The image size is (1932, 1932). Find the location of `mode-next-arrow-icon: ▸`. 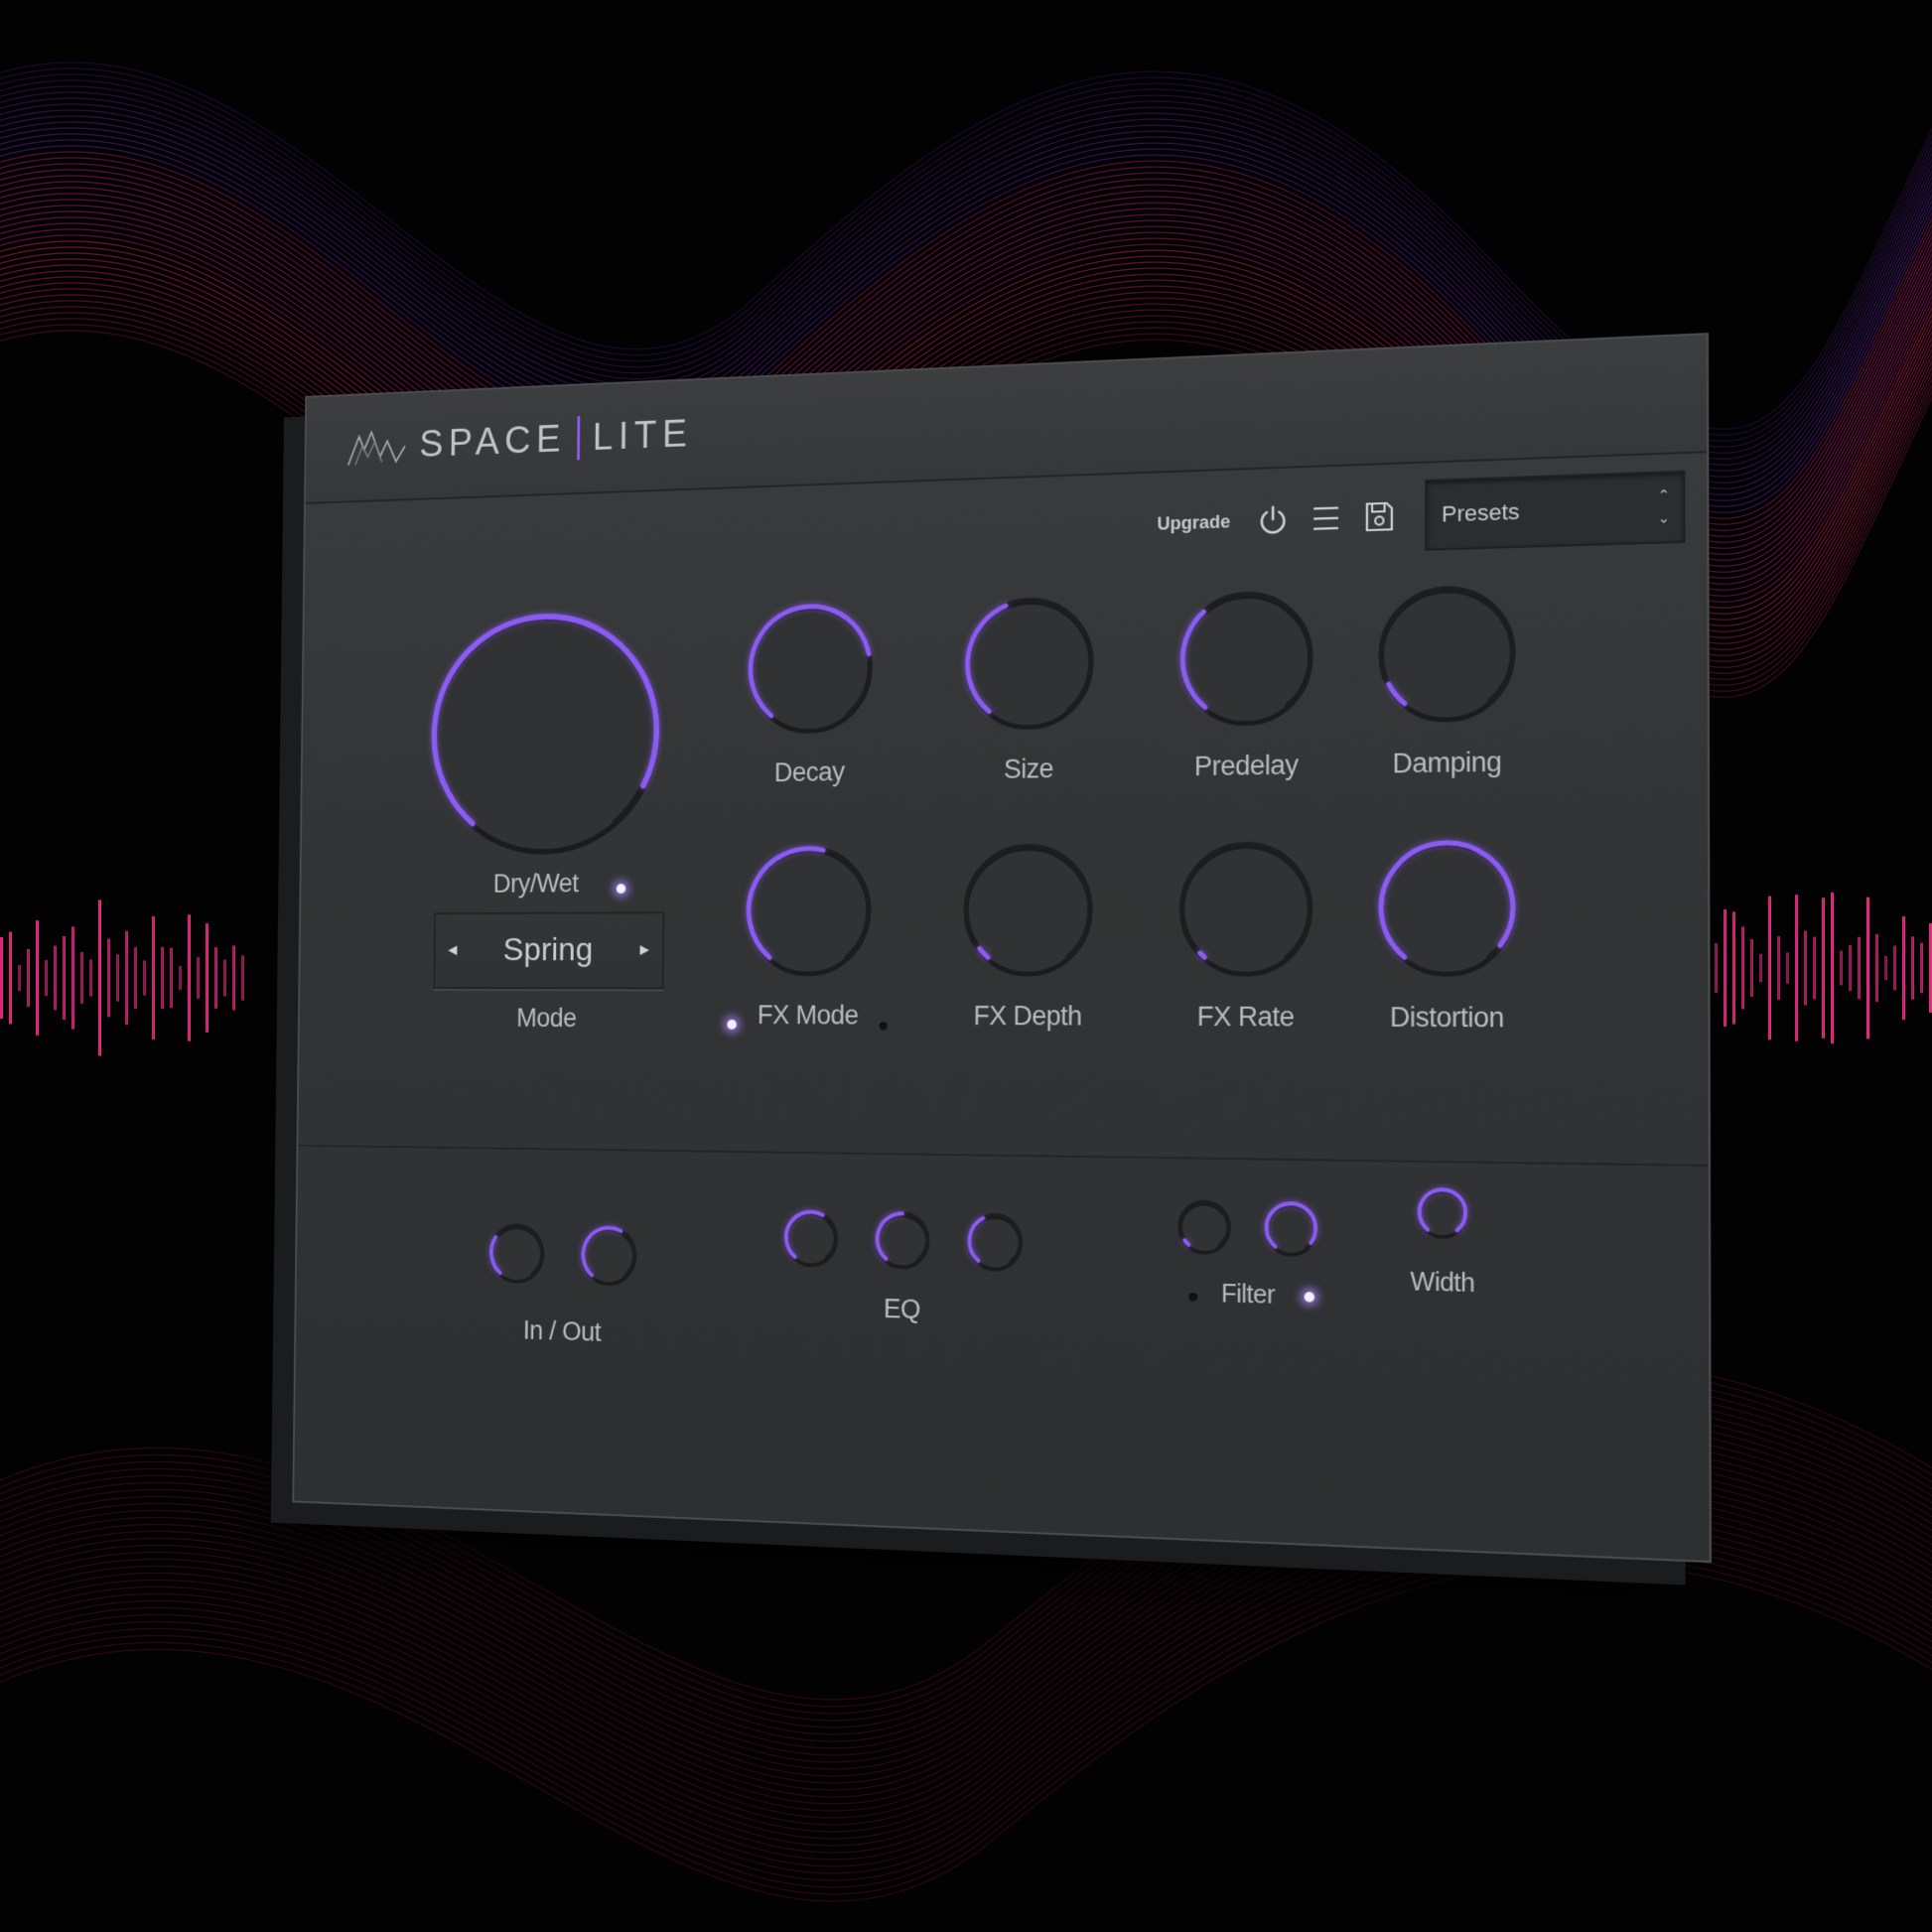

mode-next-arrow-icon: ▸ is located at coordinates (644, 949).